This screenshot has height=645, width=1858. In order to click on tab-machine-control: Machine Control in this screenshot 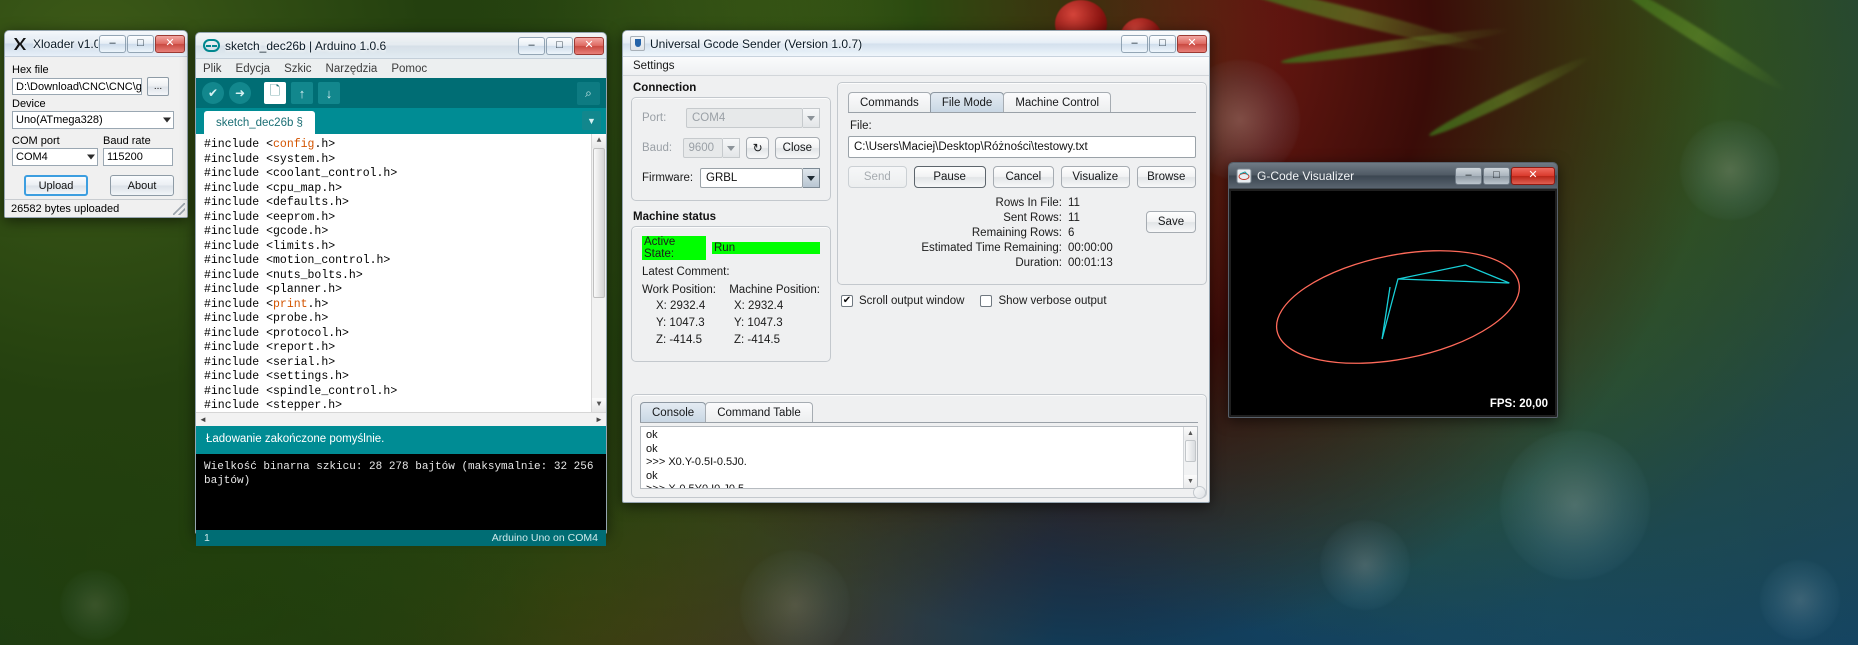, I will do `click(1057, 102)`.